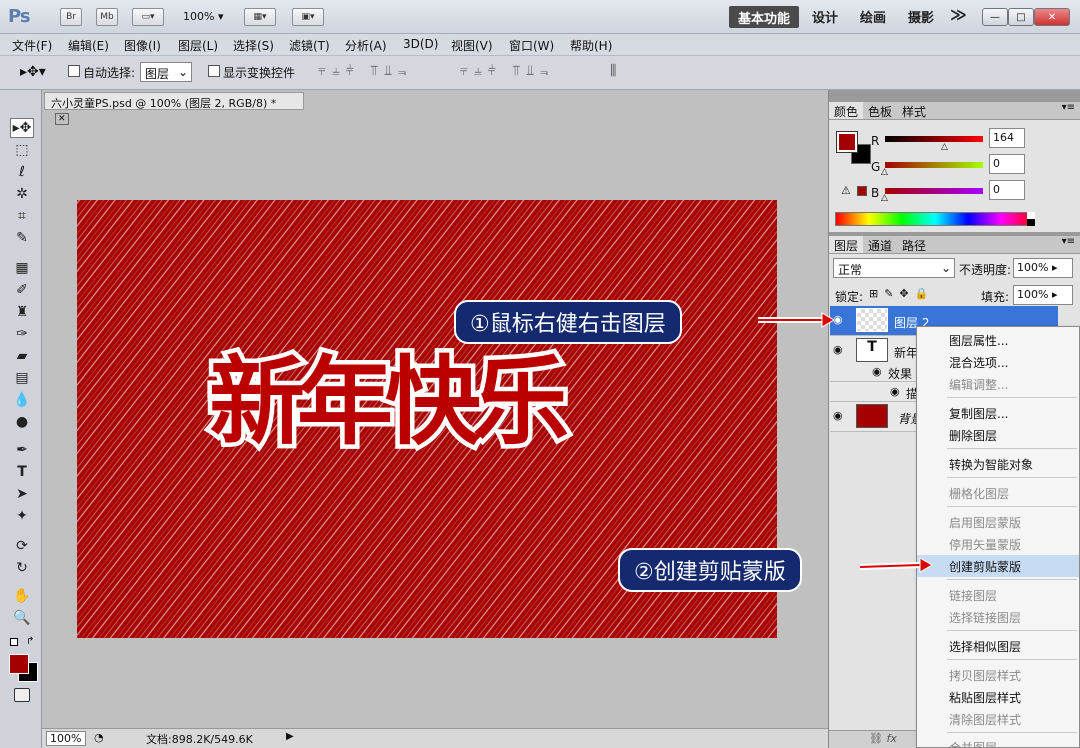 This screenshot has width=1080, height=748. I want to click on pen-tool-icon: ✒, so click(22, 450).